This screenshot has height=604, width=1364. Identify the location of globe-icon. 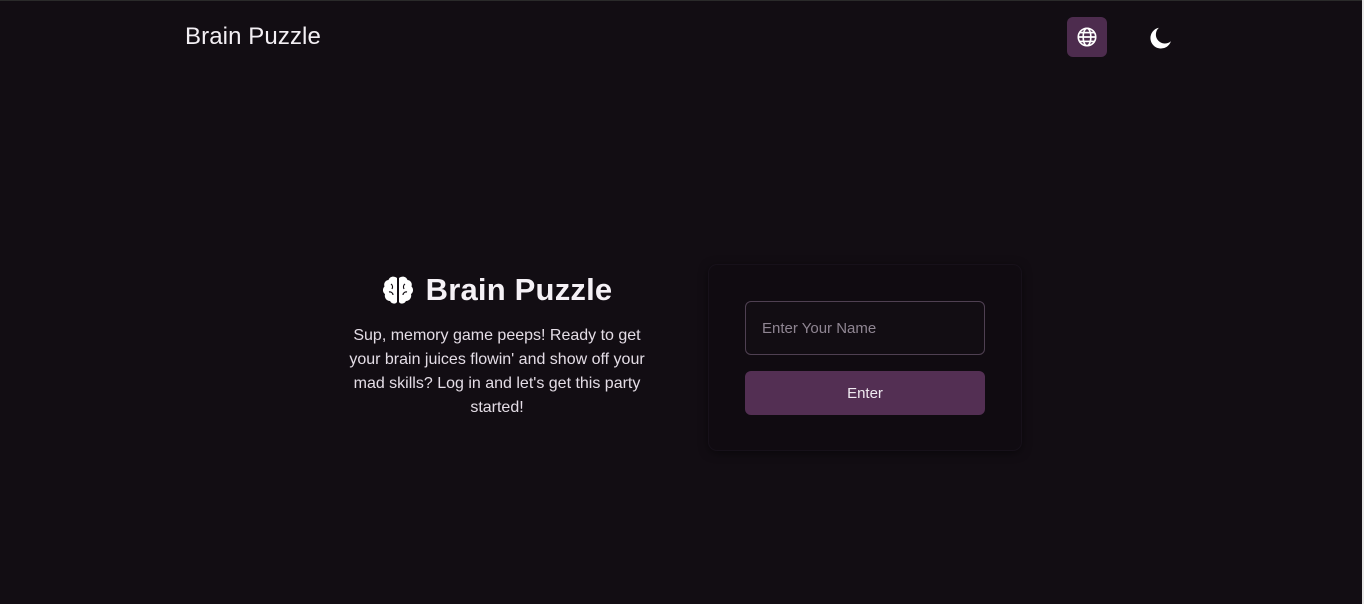
(1087, 37).